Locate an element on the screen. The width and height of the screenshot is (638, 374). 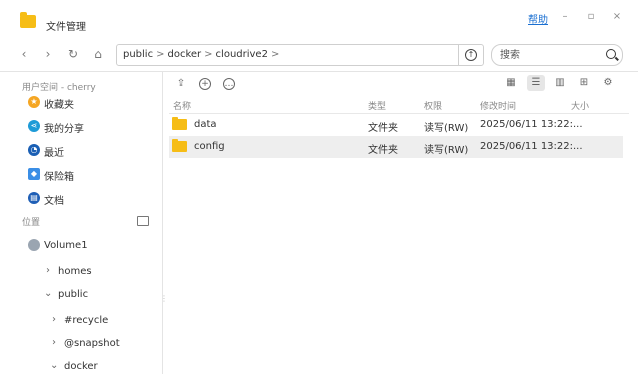
column-header-size: 大小 is located at coordinates (580, 105).